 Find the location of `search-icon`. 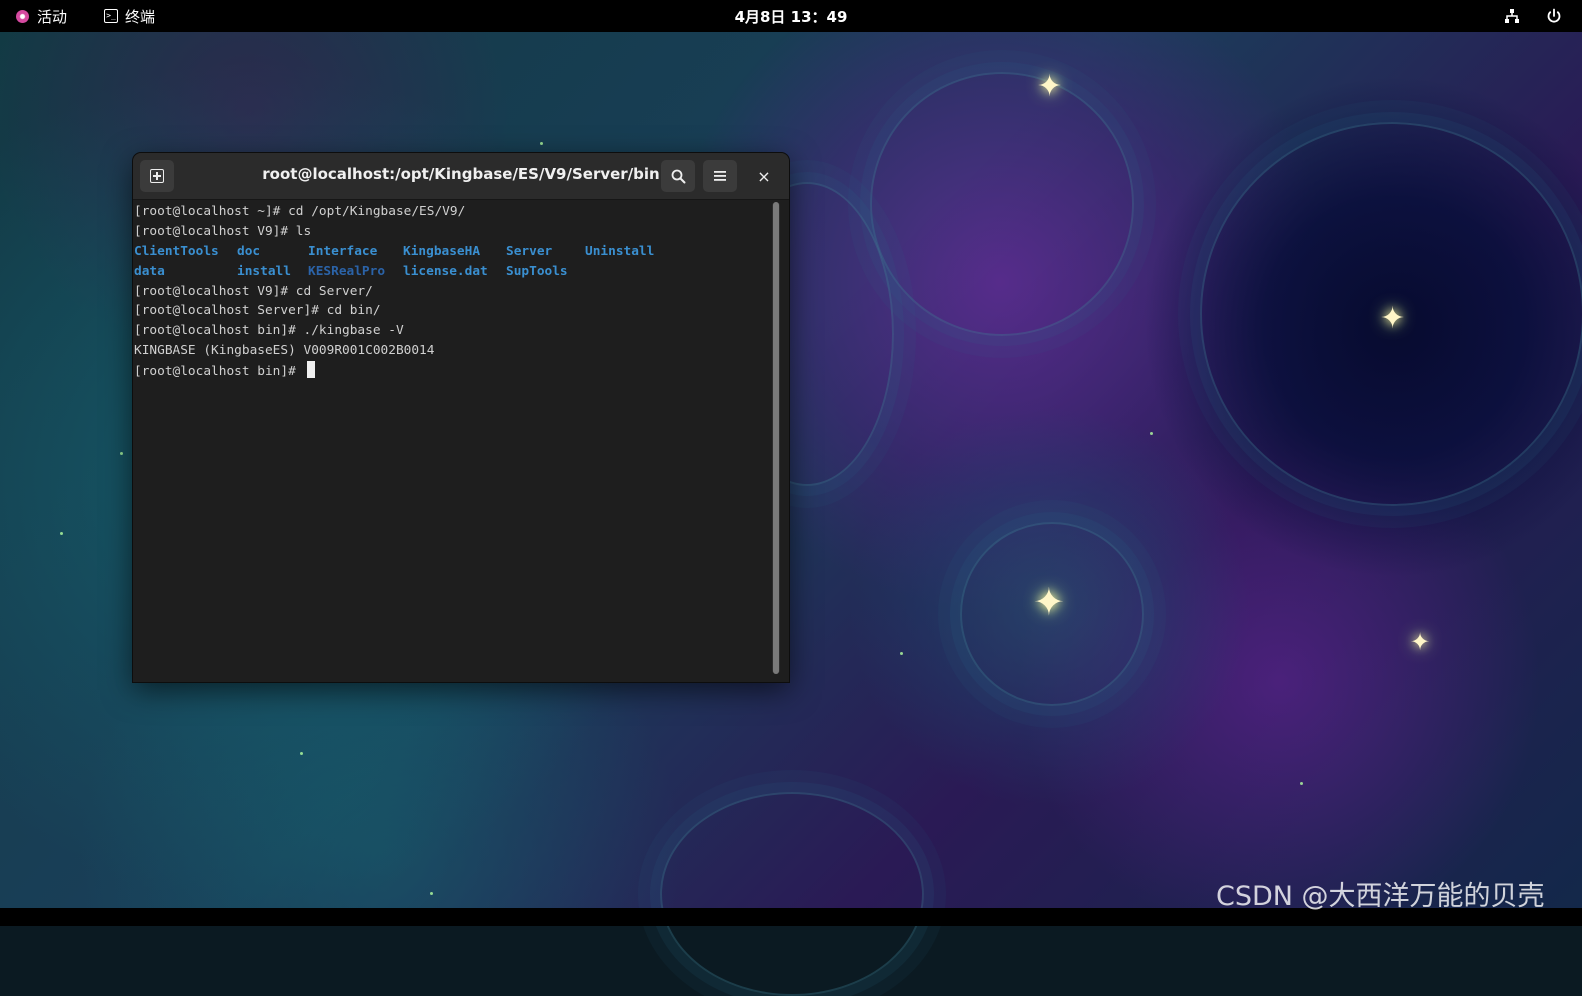

search-icon is located at coordinates (678, 176).